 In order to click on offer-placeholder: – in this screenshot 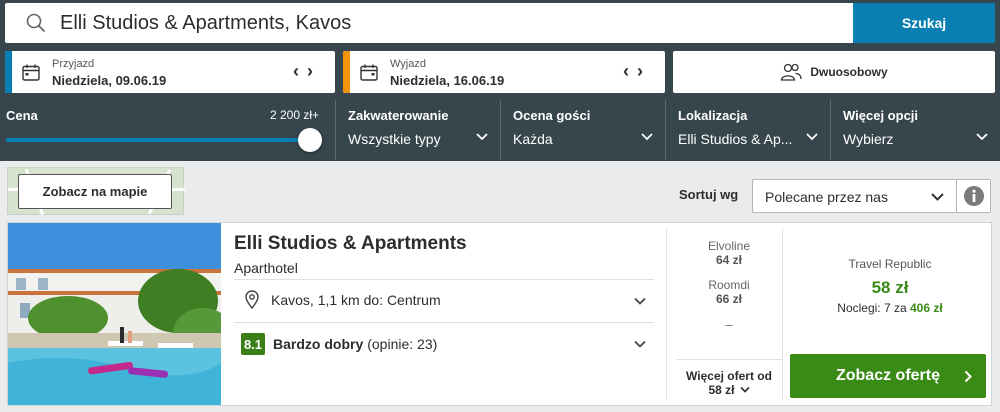, I will do `click(729, 324)`.